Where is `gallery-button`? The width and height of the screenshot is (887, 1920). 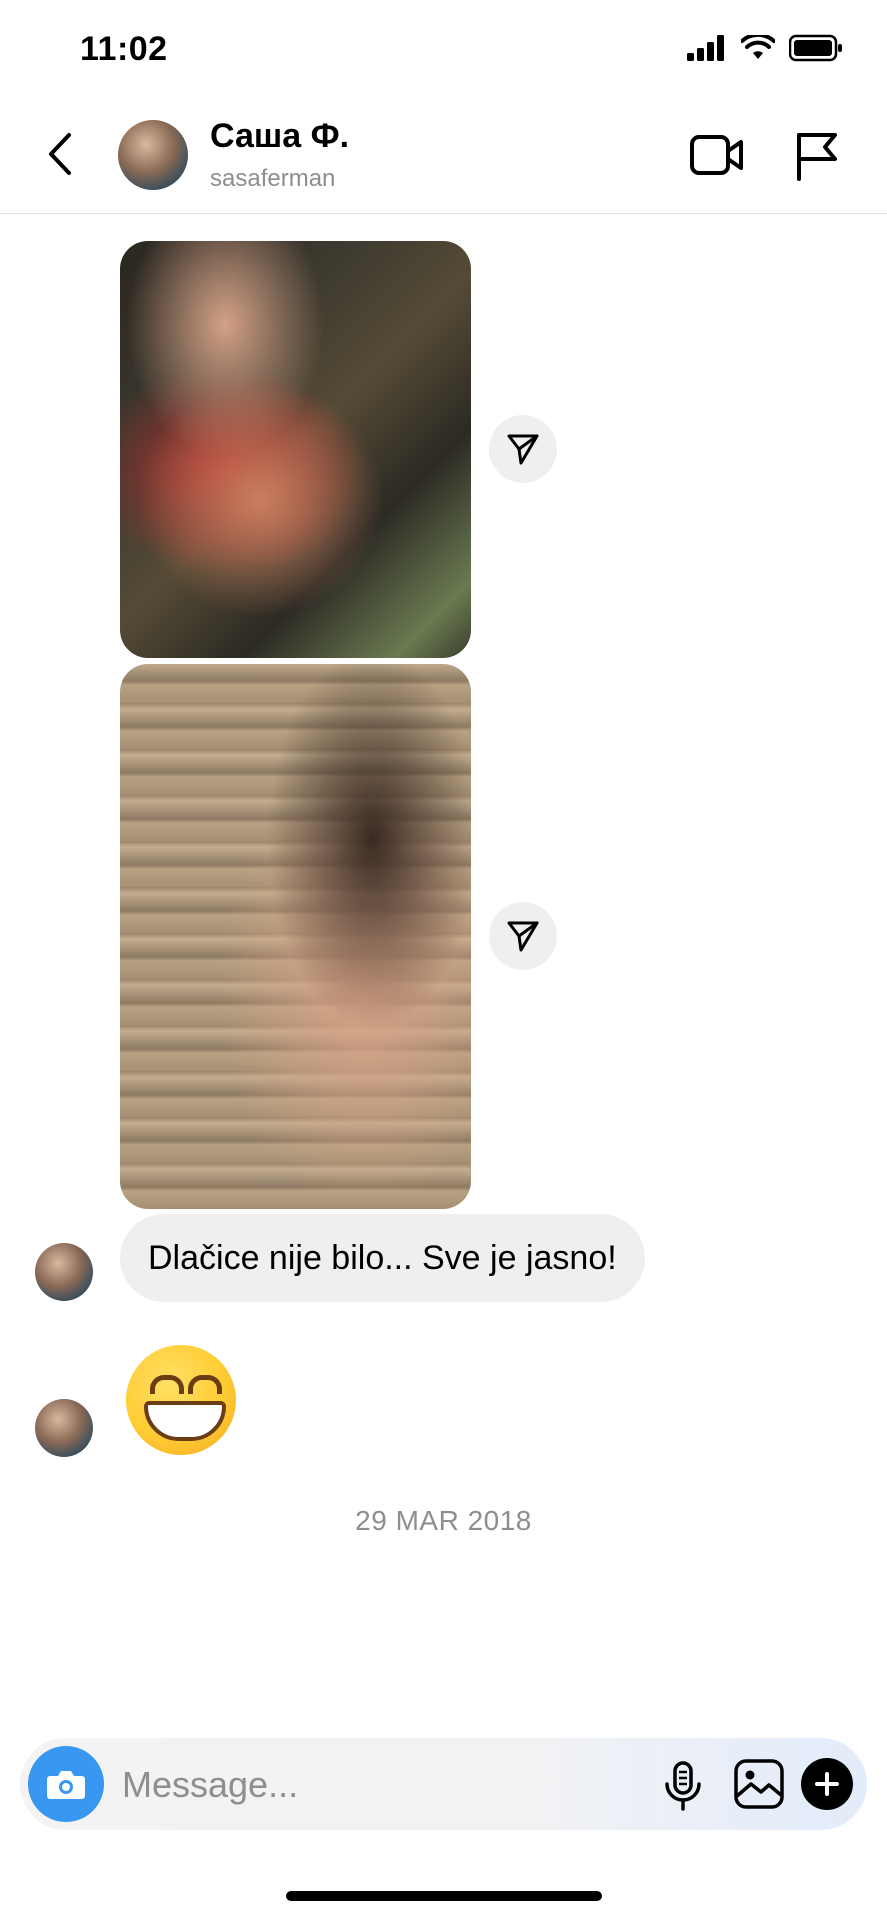 gallery-button is located at coordinates (759, 1784).